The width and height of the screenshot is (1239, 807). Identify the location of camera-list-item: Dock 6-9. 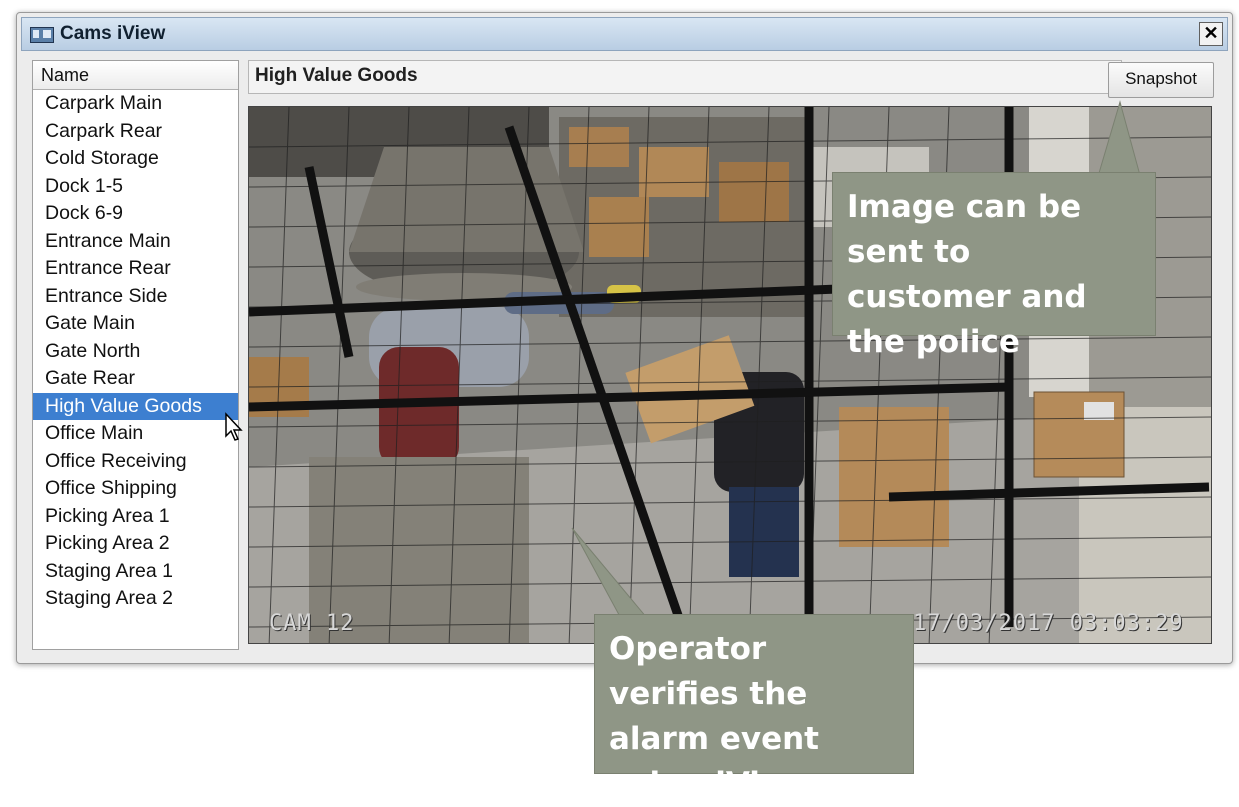
(135, 214).